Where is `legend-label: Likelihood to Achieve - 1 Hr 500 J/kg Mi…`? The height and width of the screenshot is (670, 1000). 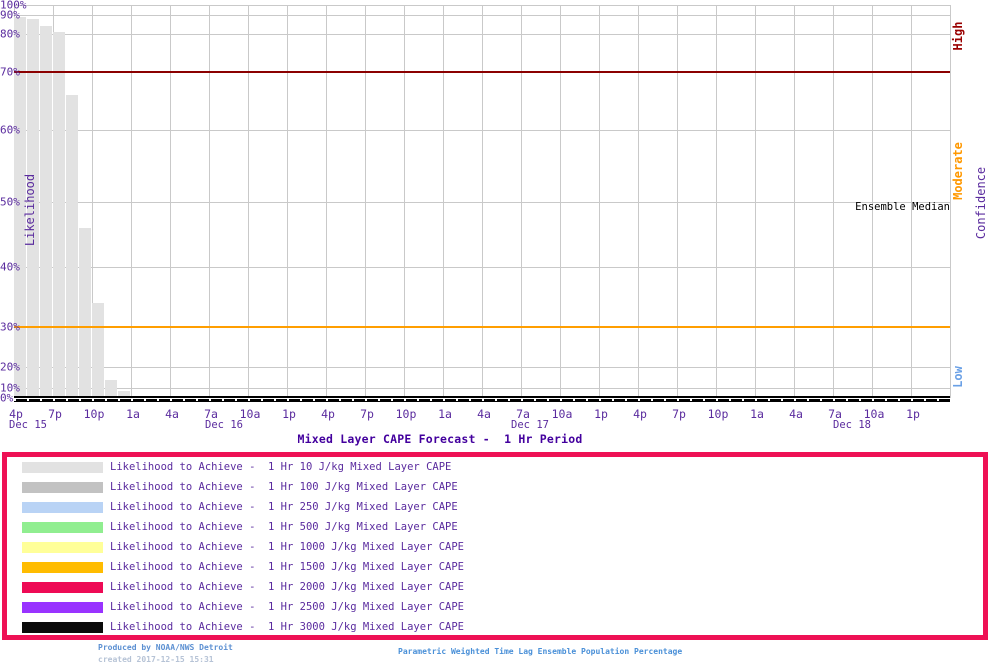
legend-label: Likelihood to Achieve - 1 Hr 500 J/kg Mi… is located at coordinates (284, 527).